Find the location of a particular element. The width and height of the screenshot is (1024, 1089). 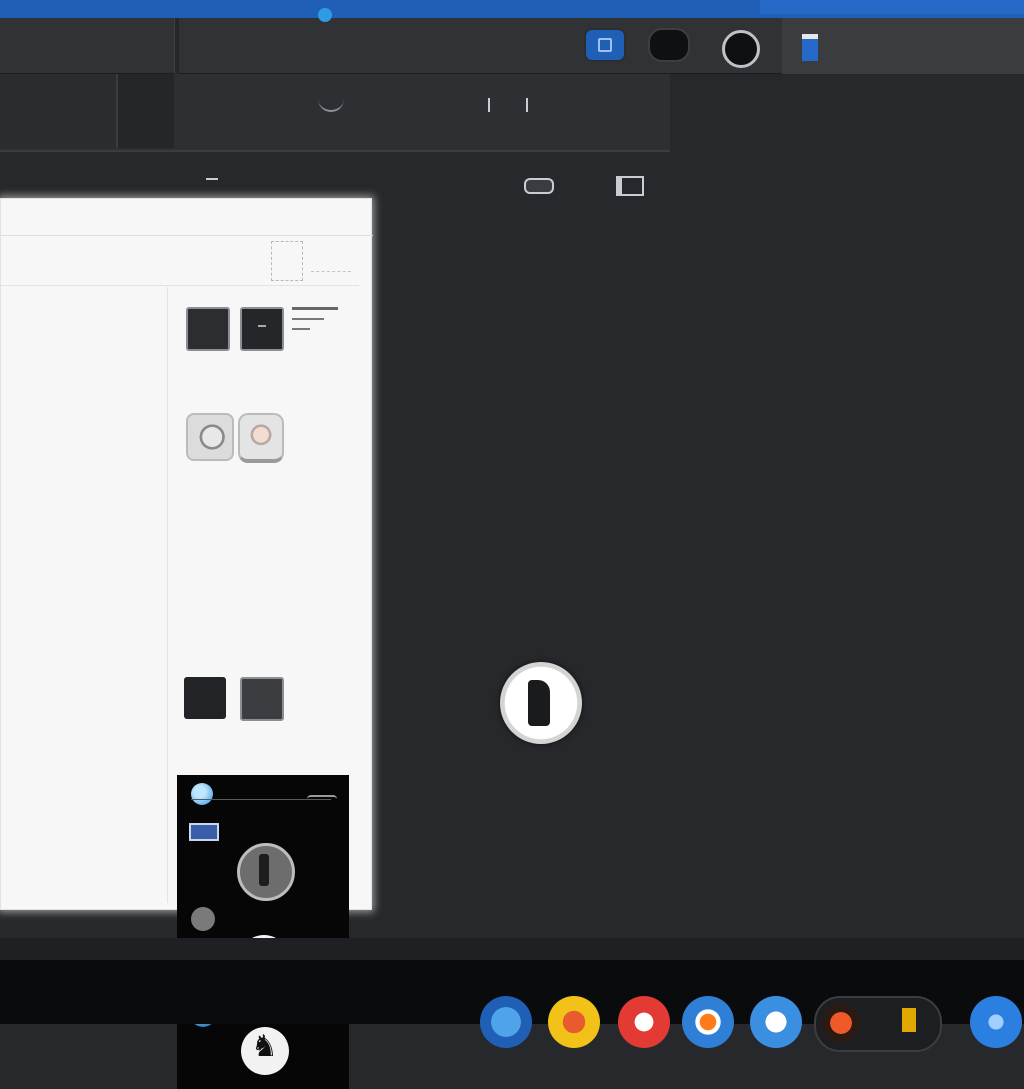

title-separator is located at coordinates (176, 46).